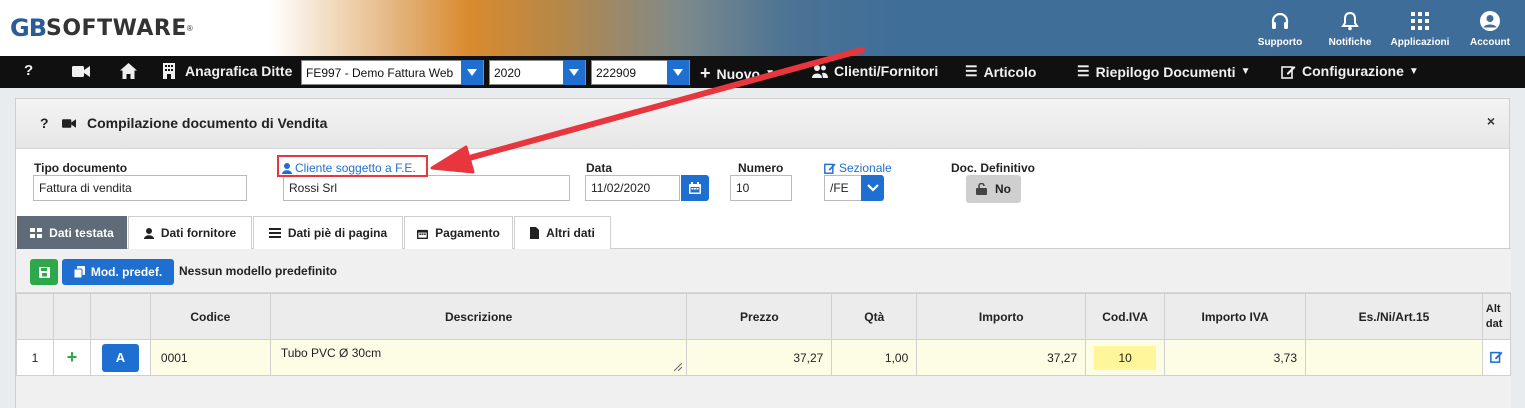  I want to click on gb-software-logo: GB SOFTWARE ®, so click(101, 28).